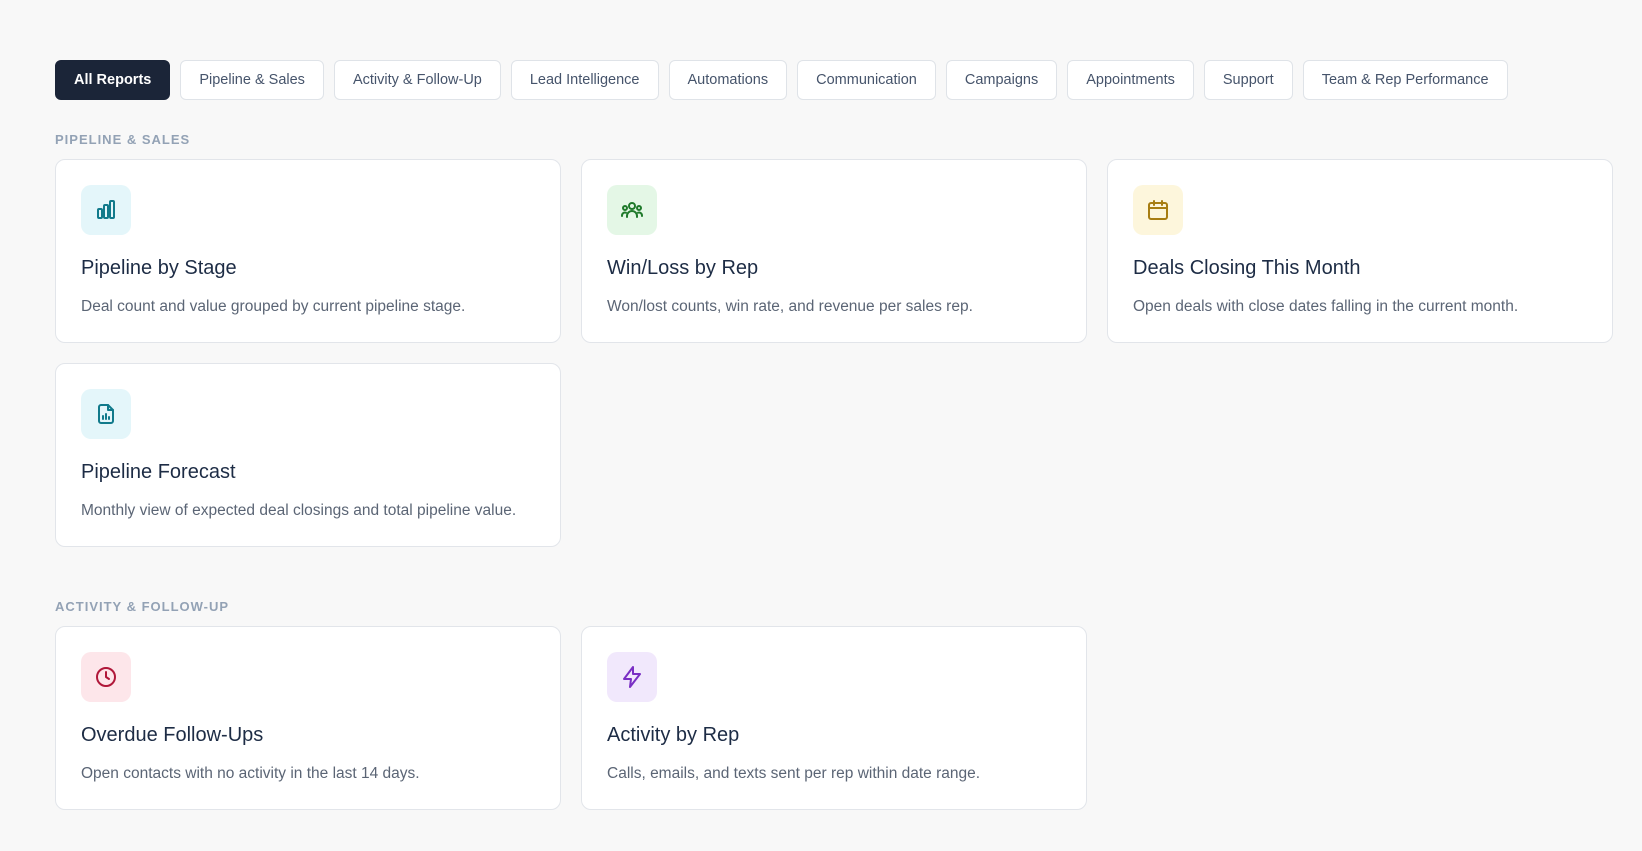 The image size is (1642, 851). What do you see at coordinates (172, 735) in the screenshot?
I see `card-title: Overdue Follow-Ups` at bounding box center [172, 735].